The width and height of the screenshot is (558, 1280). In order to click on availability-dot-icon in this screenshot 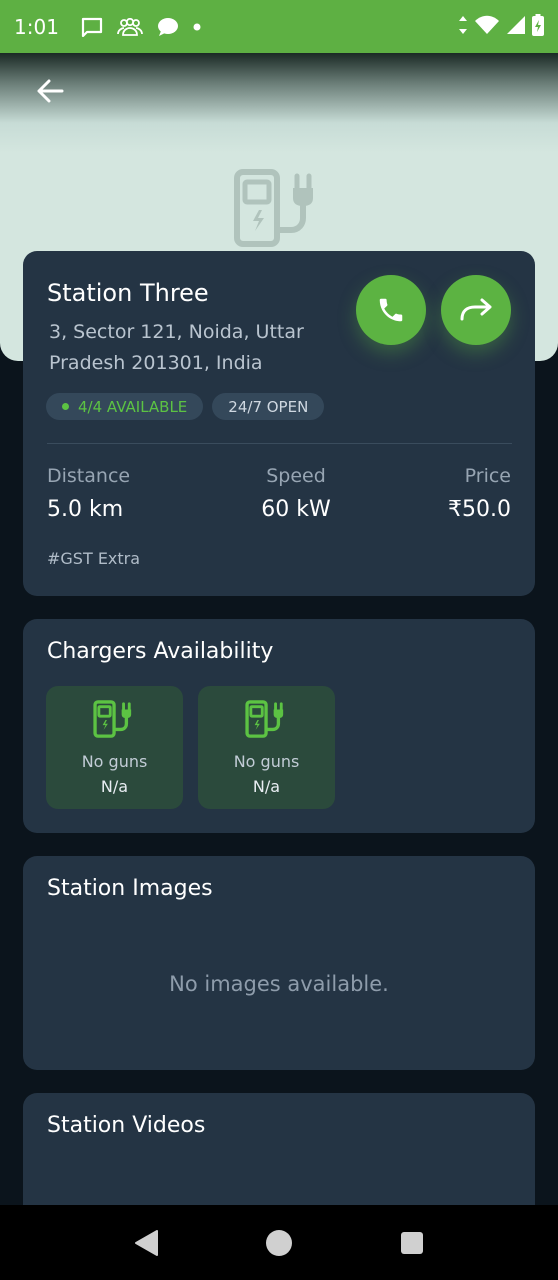, I will do `click(65, 406)`.